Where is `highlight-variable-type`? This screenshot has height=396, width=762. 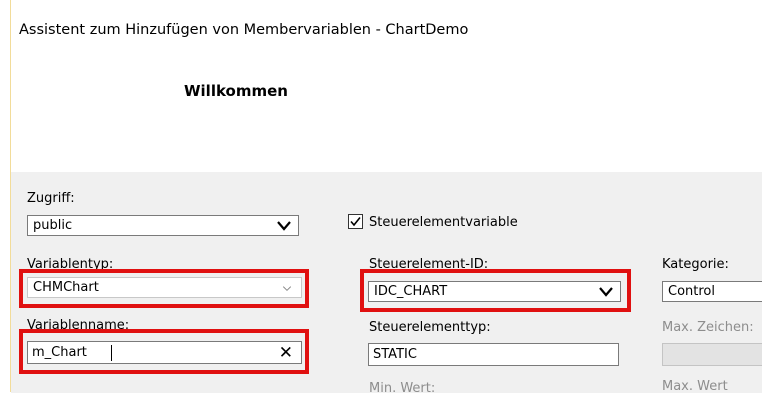
highlight-variable-type is located at coordinates (164, 288).